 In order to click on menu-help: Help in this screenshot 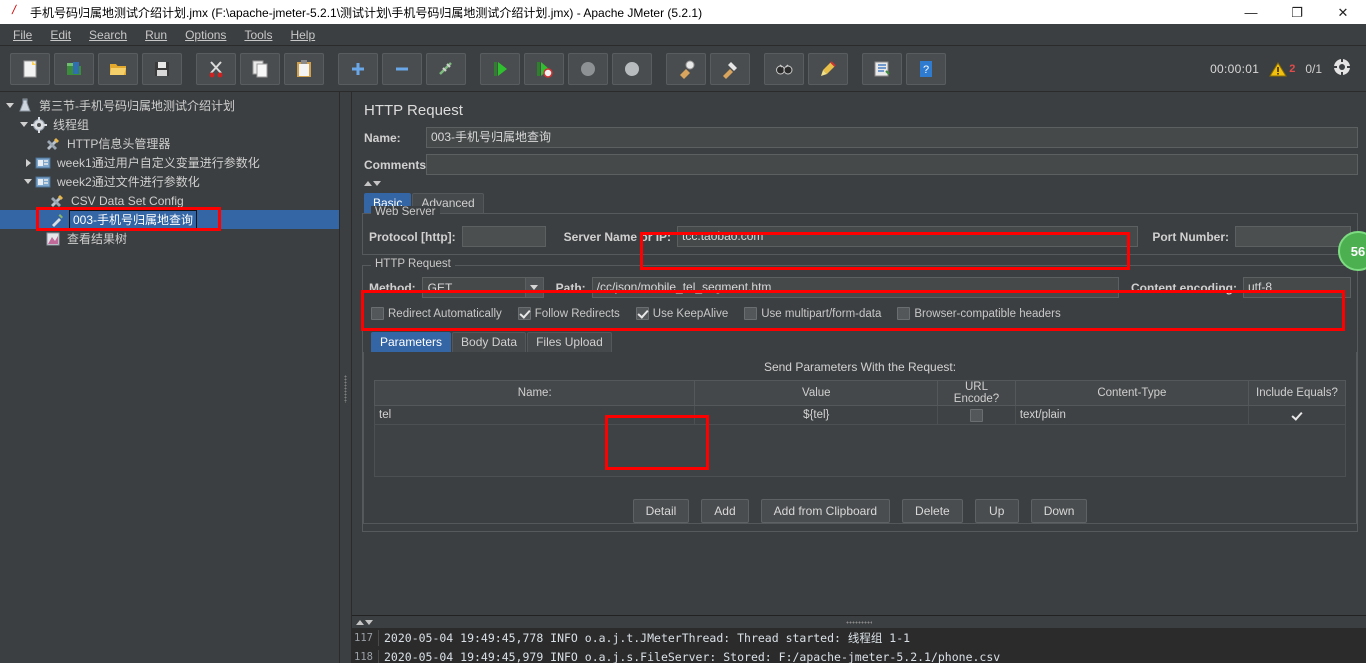, I will do `click(302, 35)`.